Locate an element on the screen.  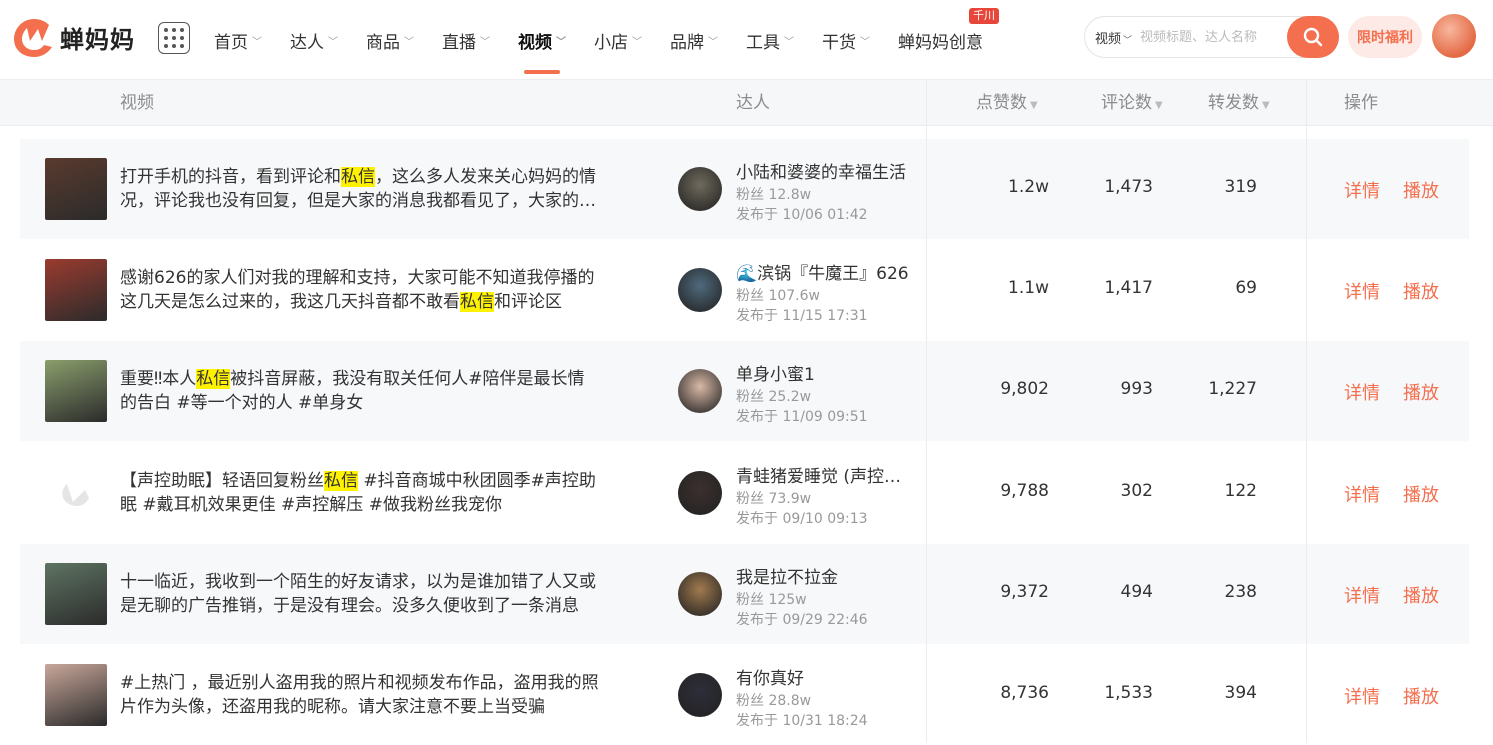
header-comments: 评论数 ▼ is located at coordinates (1132, 103).